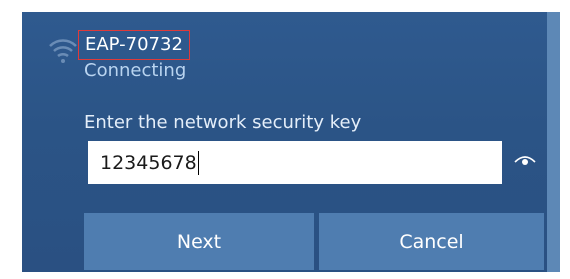 The width and height of the screenshot is (570, 279). I want to click on network-name: EAP-70732, so click(134, 45).